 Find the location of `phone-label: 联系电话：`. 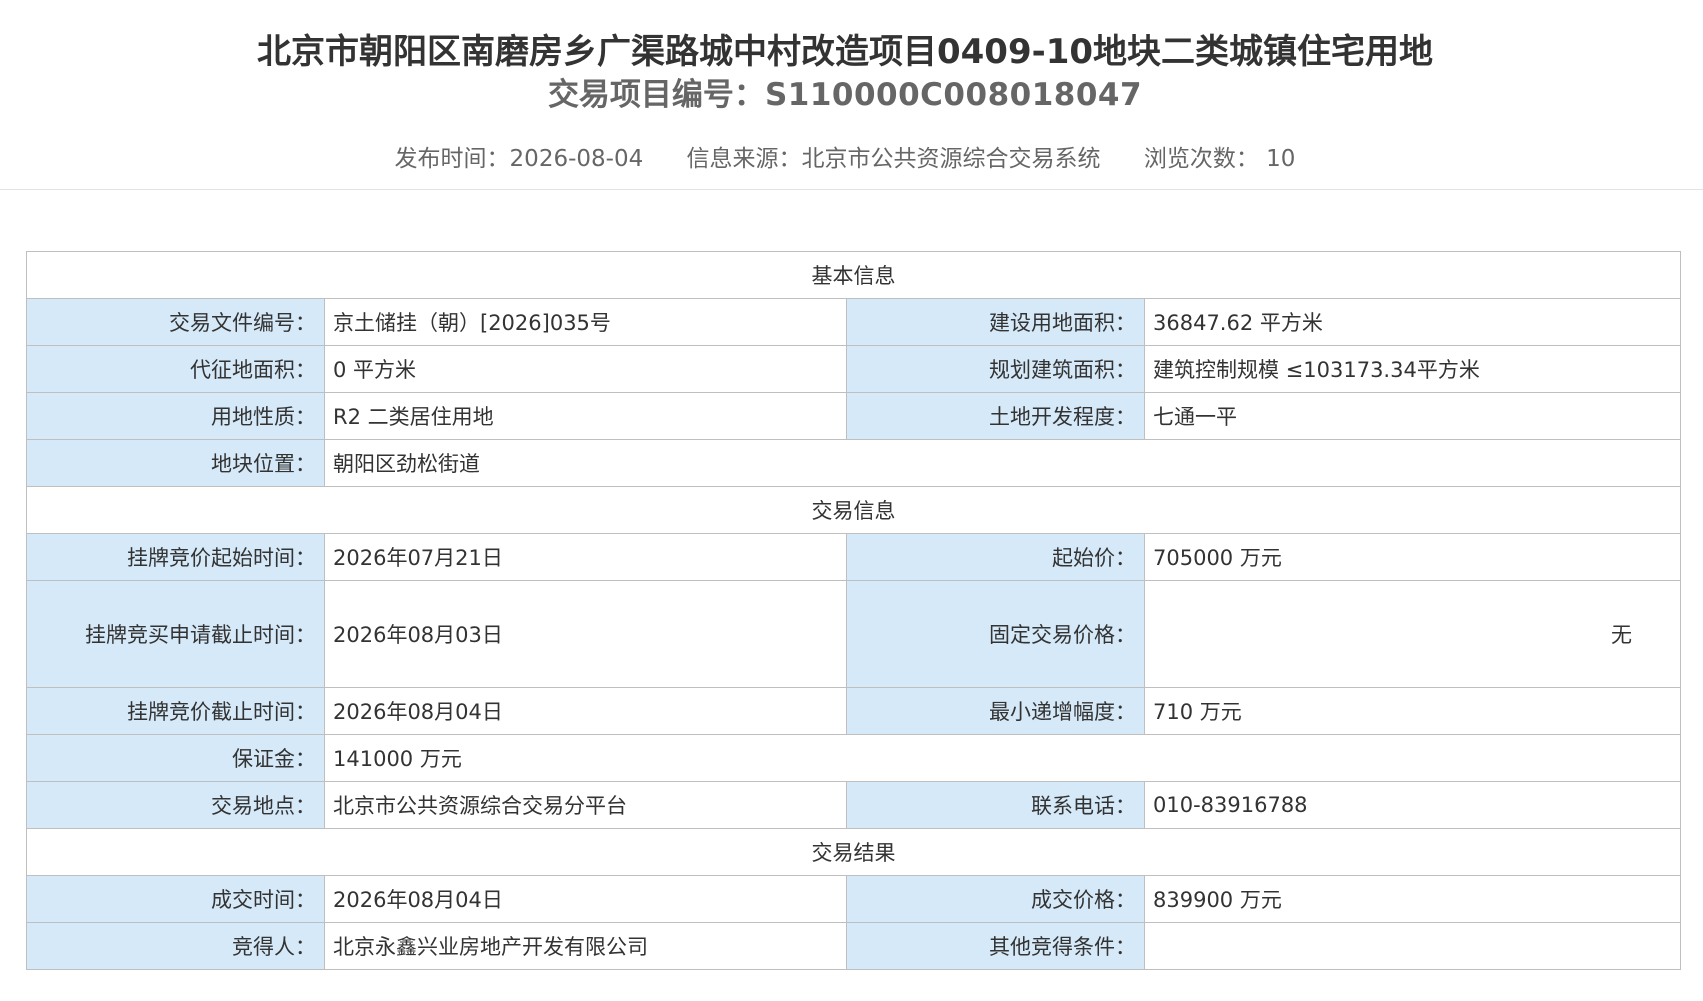

phone-label: 联系电话： is located at coordinates (995, 805).